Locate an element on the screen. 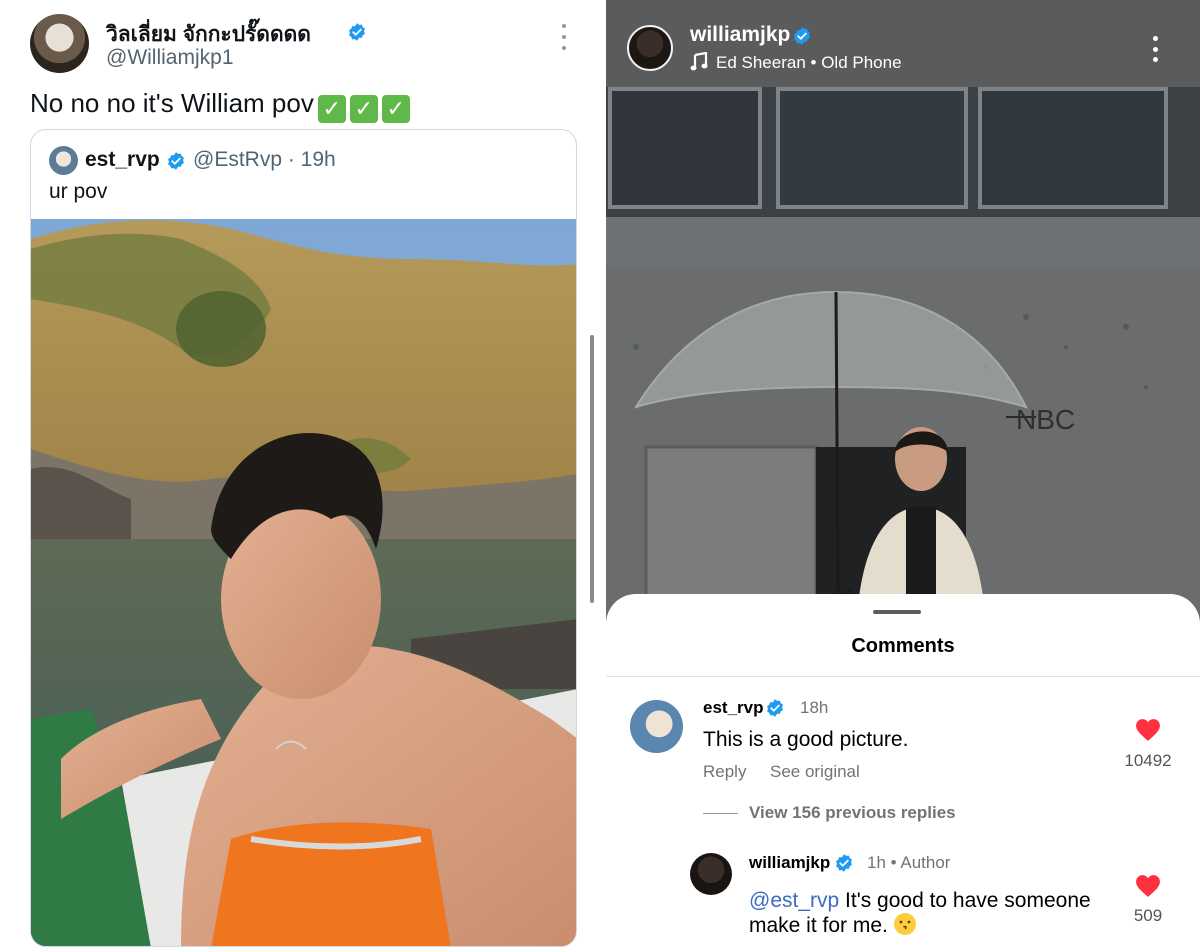 The image size is (1200, 950). tweet-author-handle: @Williamjkp1 is located at coordinates (170, 58).